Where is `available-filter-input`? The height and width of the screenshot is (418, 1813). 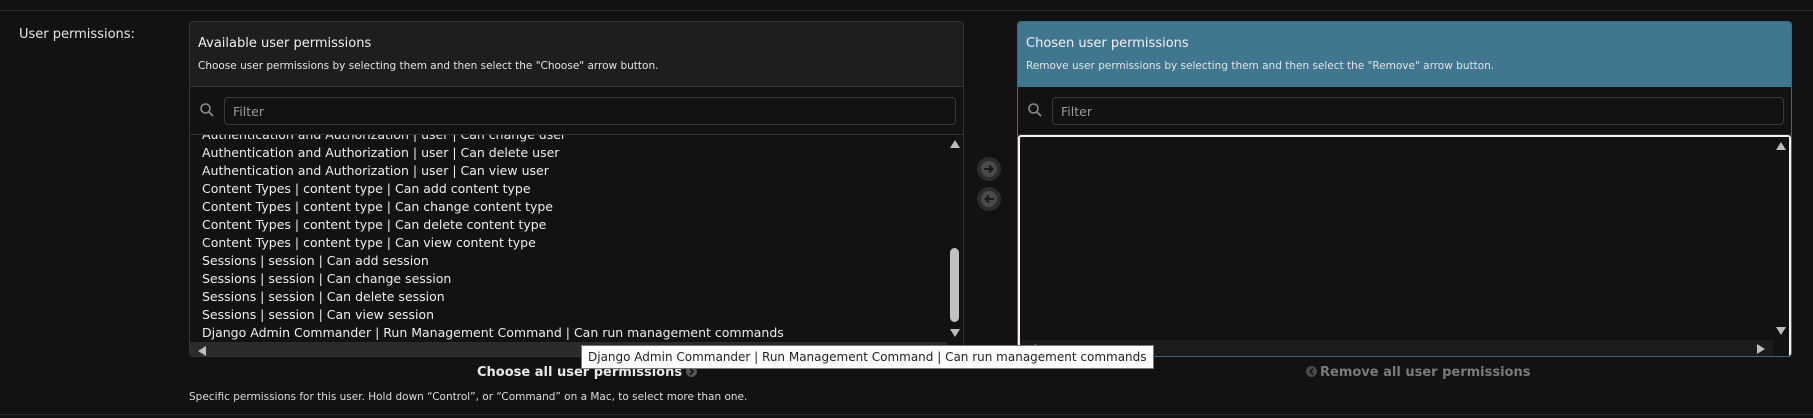 available-filter-input is located at coordinates (590, 111).